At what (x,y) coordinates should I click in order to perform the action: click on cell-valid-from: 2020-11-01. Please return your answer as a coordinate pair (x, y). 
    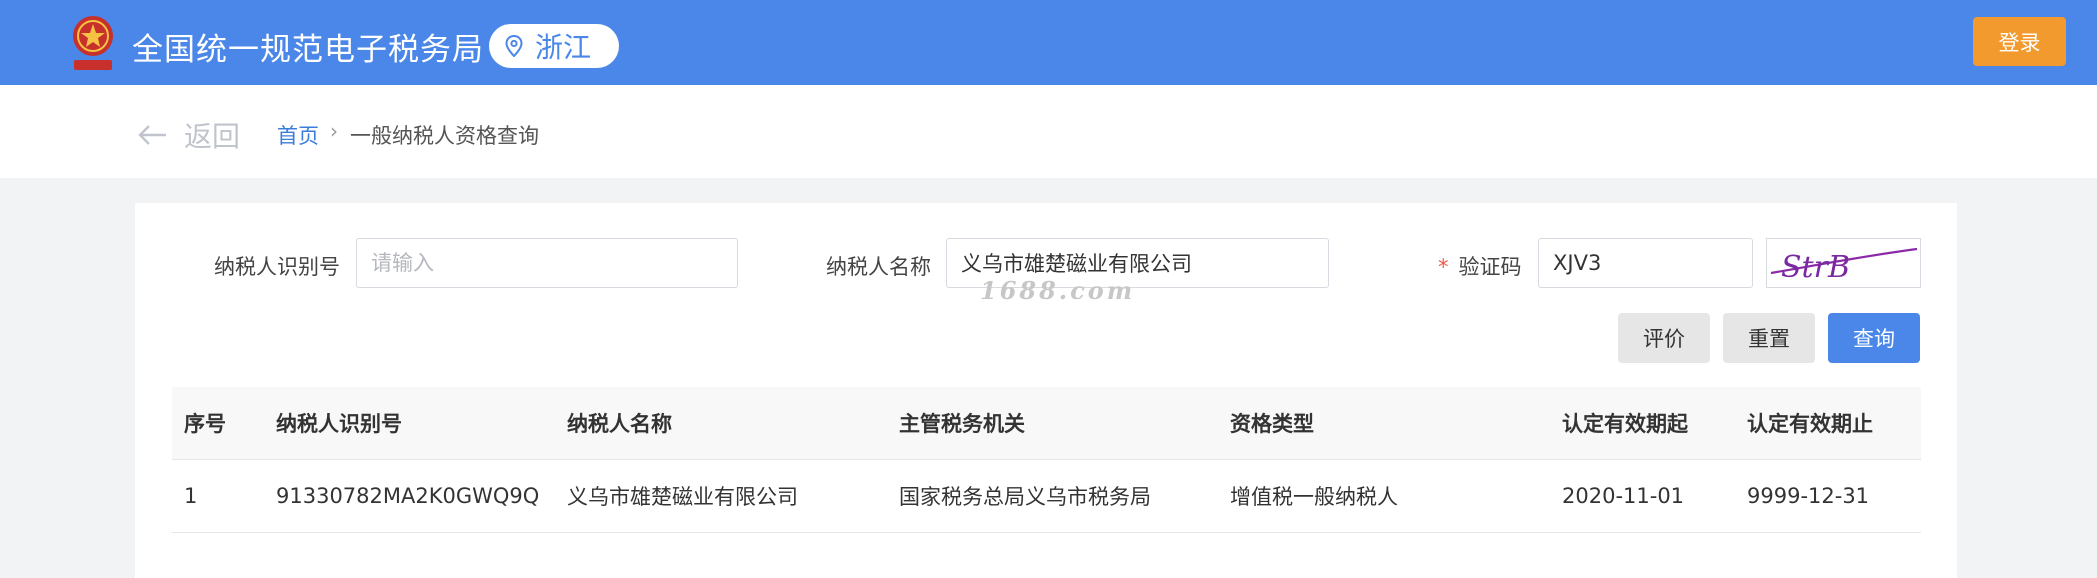
    Looking at the image, I should click on (1642, 496).